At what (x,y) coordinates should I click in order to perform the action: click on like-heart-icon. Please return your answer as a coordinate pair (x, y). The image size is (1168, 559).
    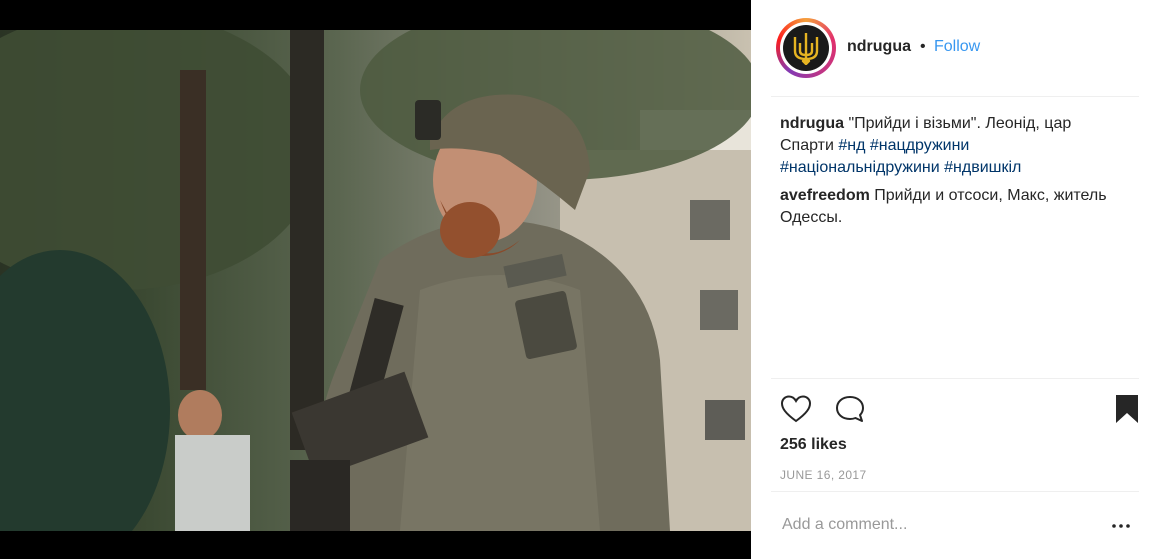
    Looking at the image, I should click on (796, 411).